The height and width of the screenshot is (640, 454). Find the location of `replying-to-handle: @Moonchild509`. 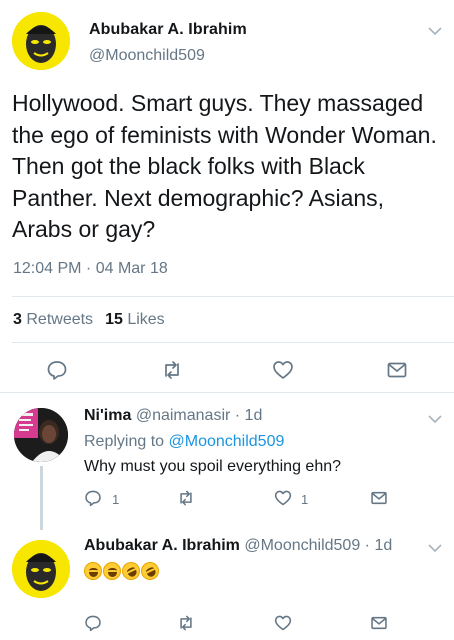

replying-to-handle: @Moonchild509 is located at coordinates (227, 441).